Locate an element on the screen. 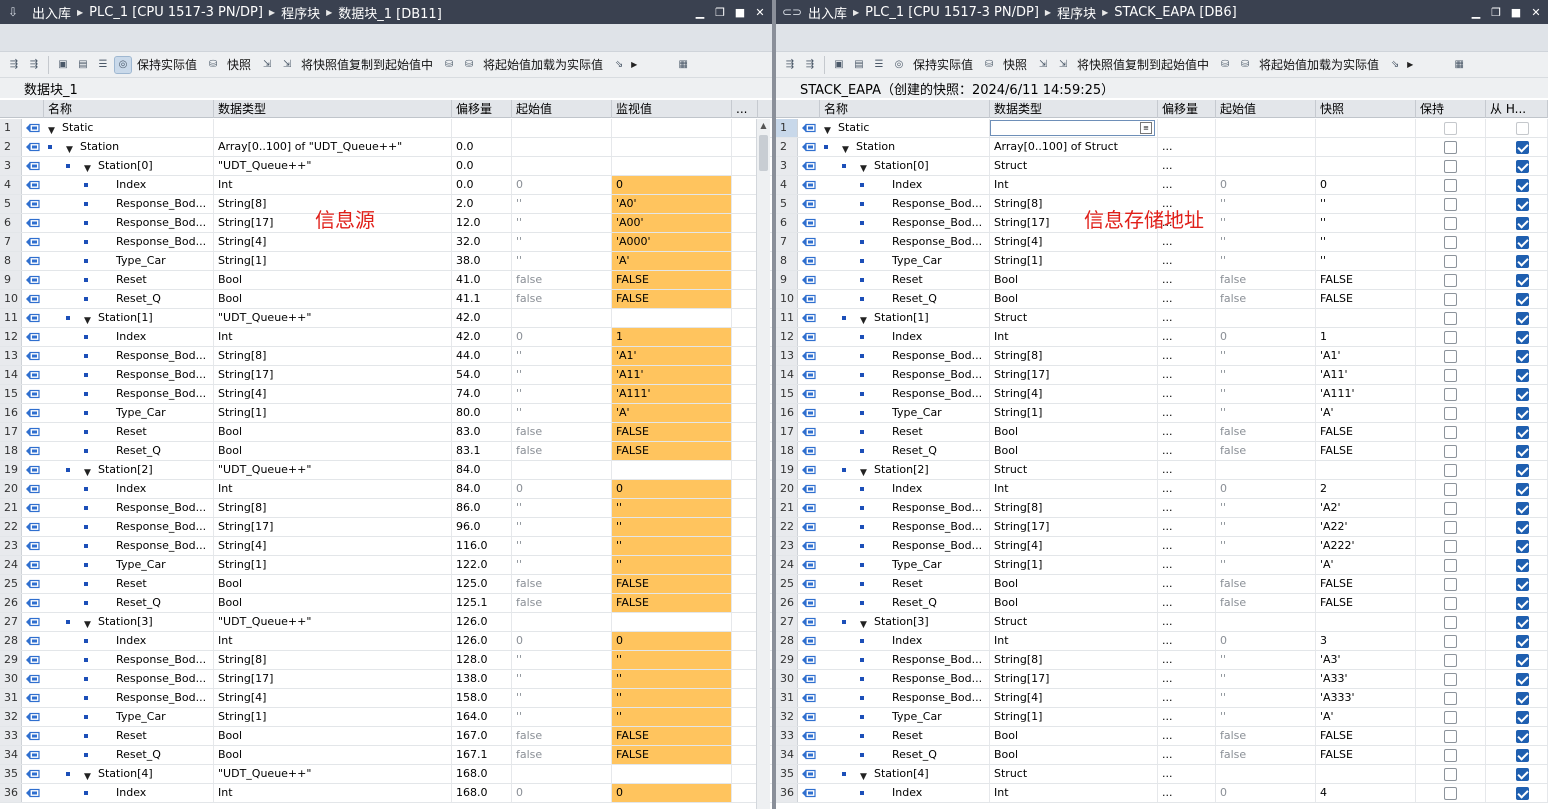 The width and height of the screenshot is (1548, 809). table-row: 26 Reset_Q Bool... false FALSE is located at coordinates (1162, 603).